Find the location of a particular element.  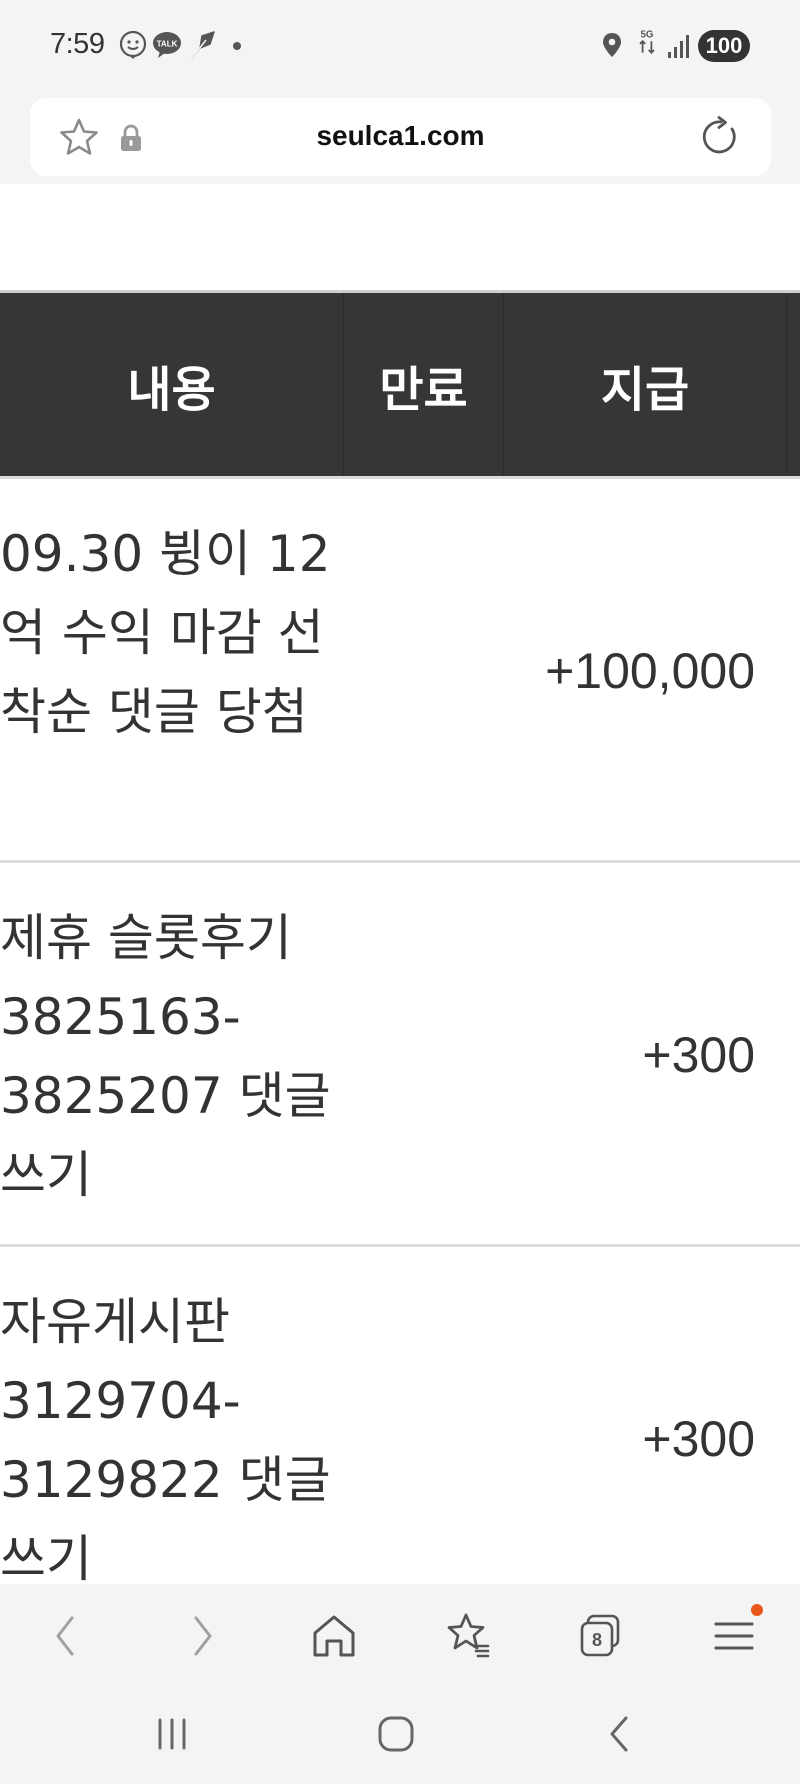

forward-arrow-icon is located at coordinates (202, 1636).